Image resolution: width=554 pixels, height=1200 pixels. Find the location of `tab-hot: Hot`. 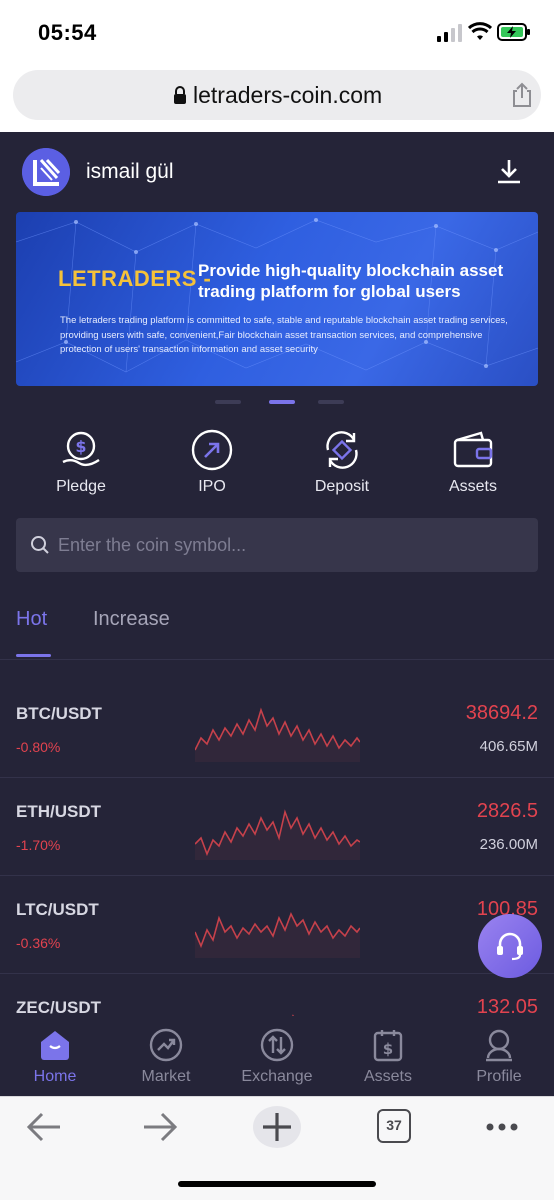

tab-hot: Hot is located at coordinates (31, 619).